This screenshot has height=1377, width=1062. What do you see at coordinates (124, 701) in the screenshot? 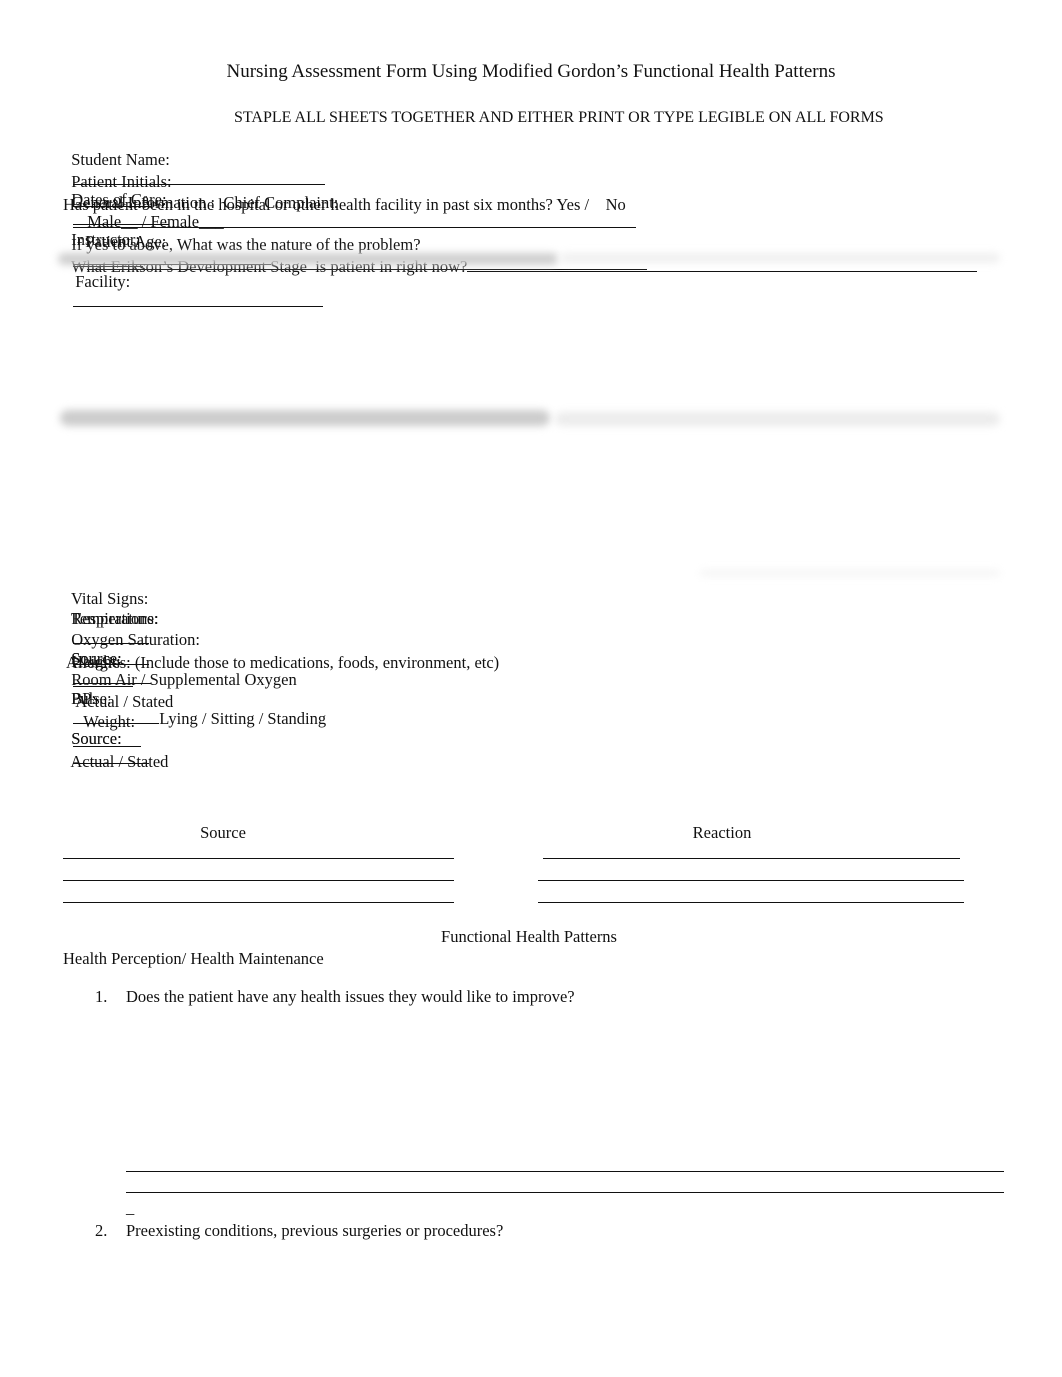
I see `height-actual-stated: Actual / Stated` at bounding box center [124, 701].